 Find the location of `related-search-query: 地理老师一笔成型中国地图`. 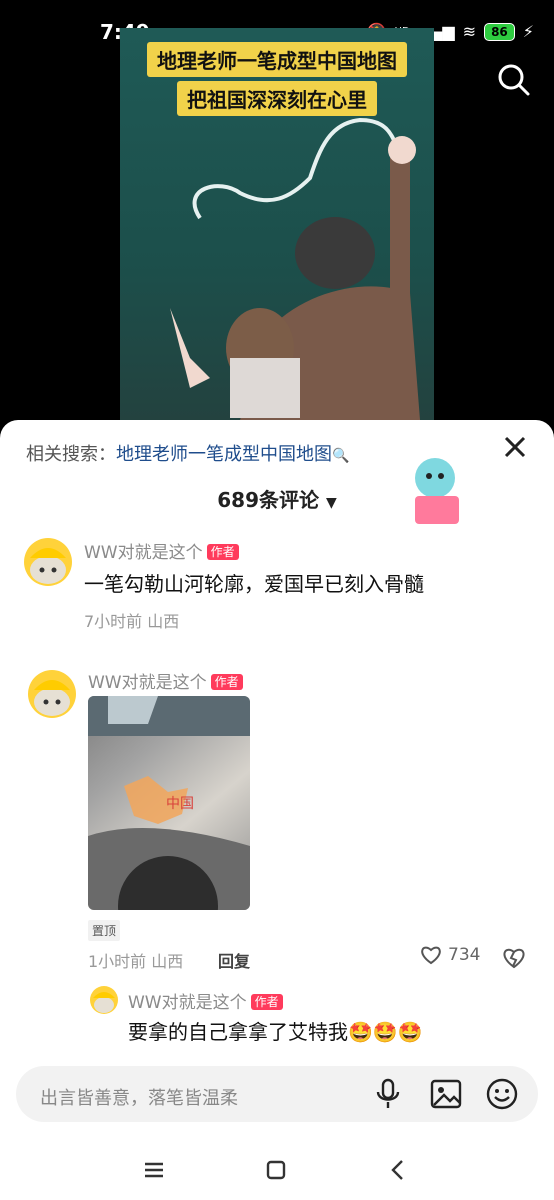

related-search-query: 地理老师一笔成型中国地图 is located at coordinates (224, 454).